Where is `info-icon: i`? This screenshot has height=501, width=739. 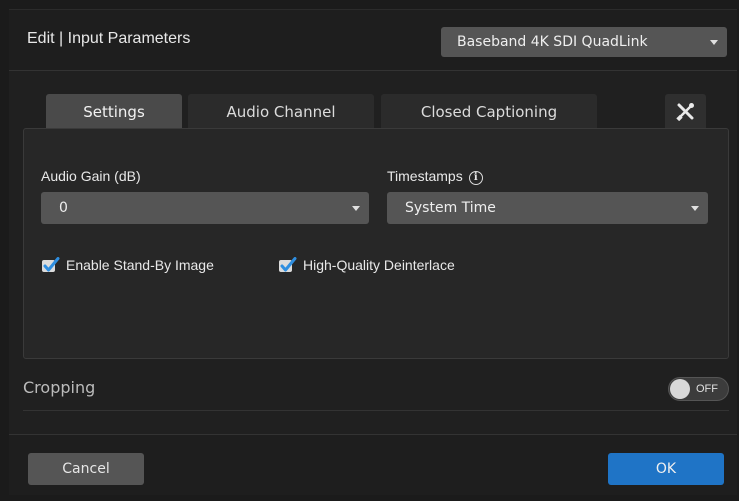
info-icon: i is located at coordinates (475, 178).